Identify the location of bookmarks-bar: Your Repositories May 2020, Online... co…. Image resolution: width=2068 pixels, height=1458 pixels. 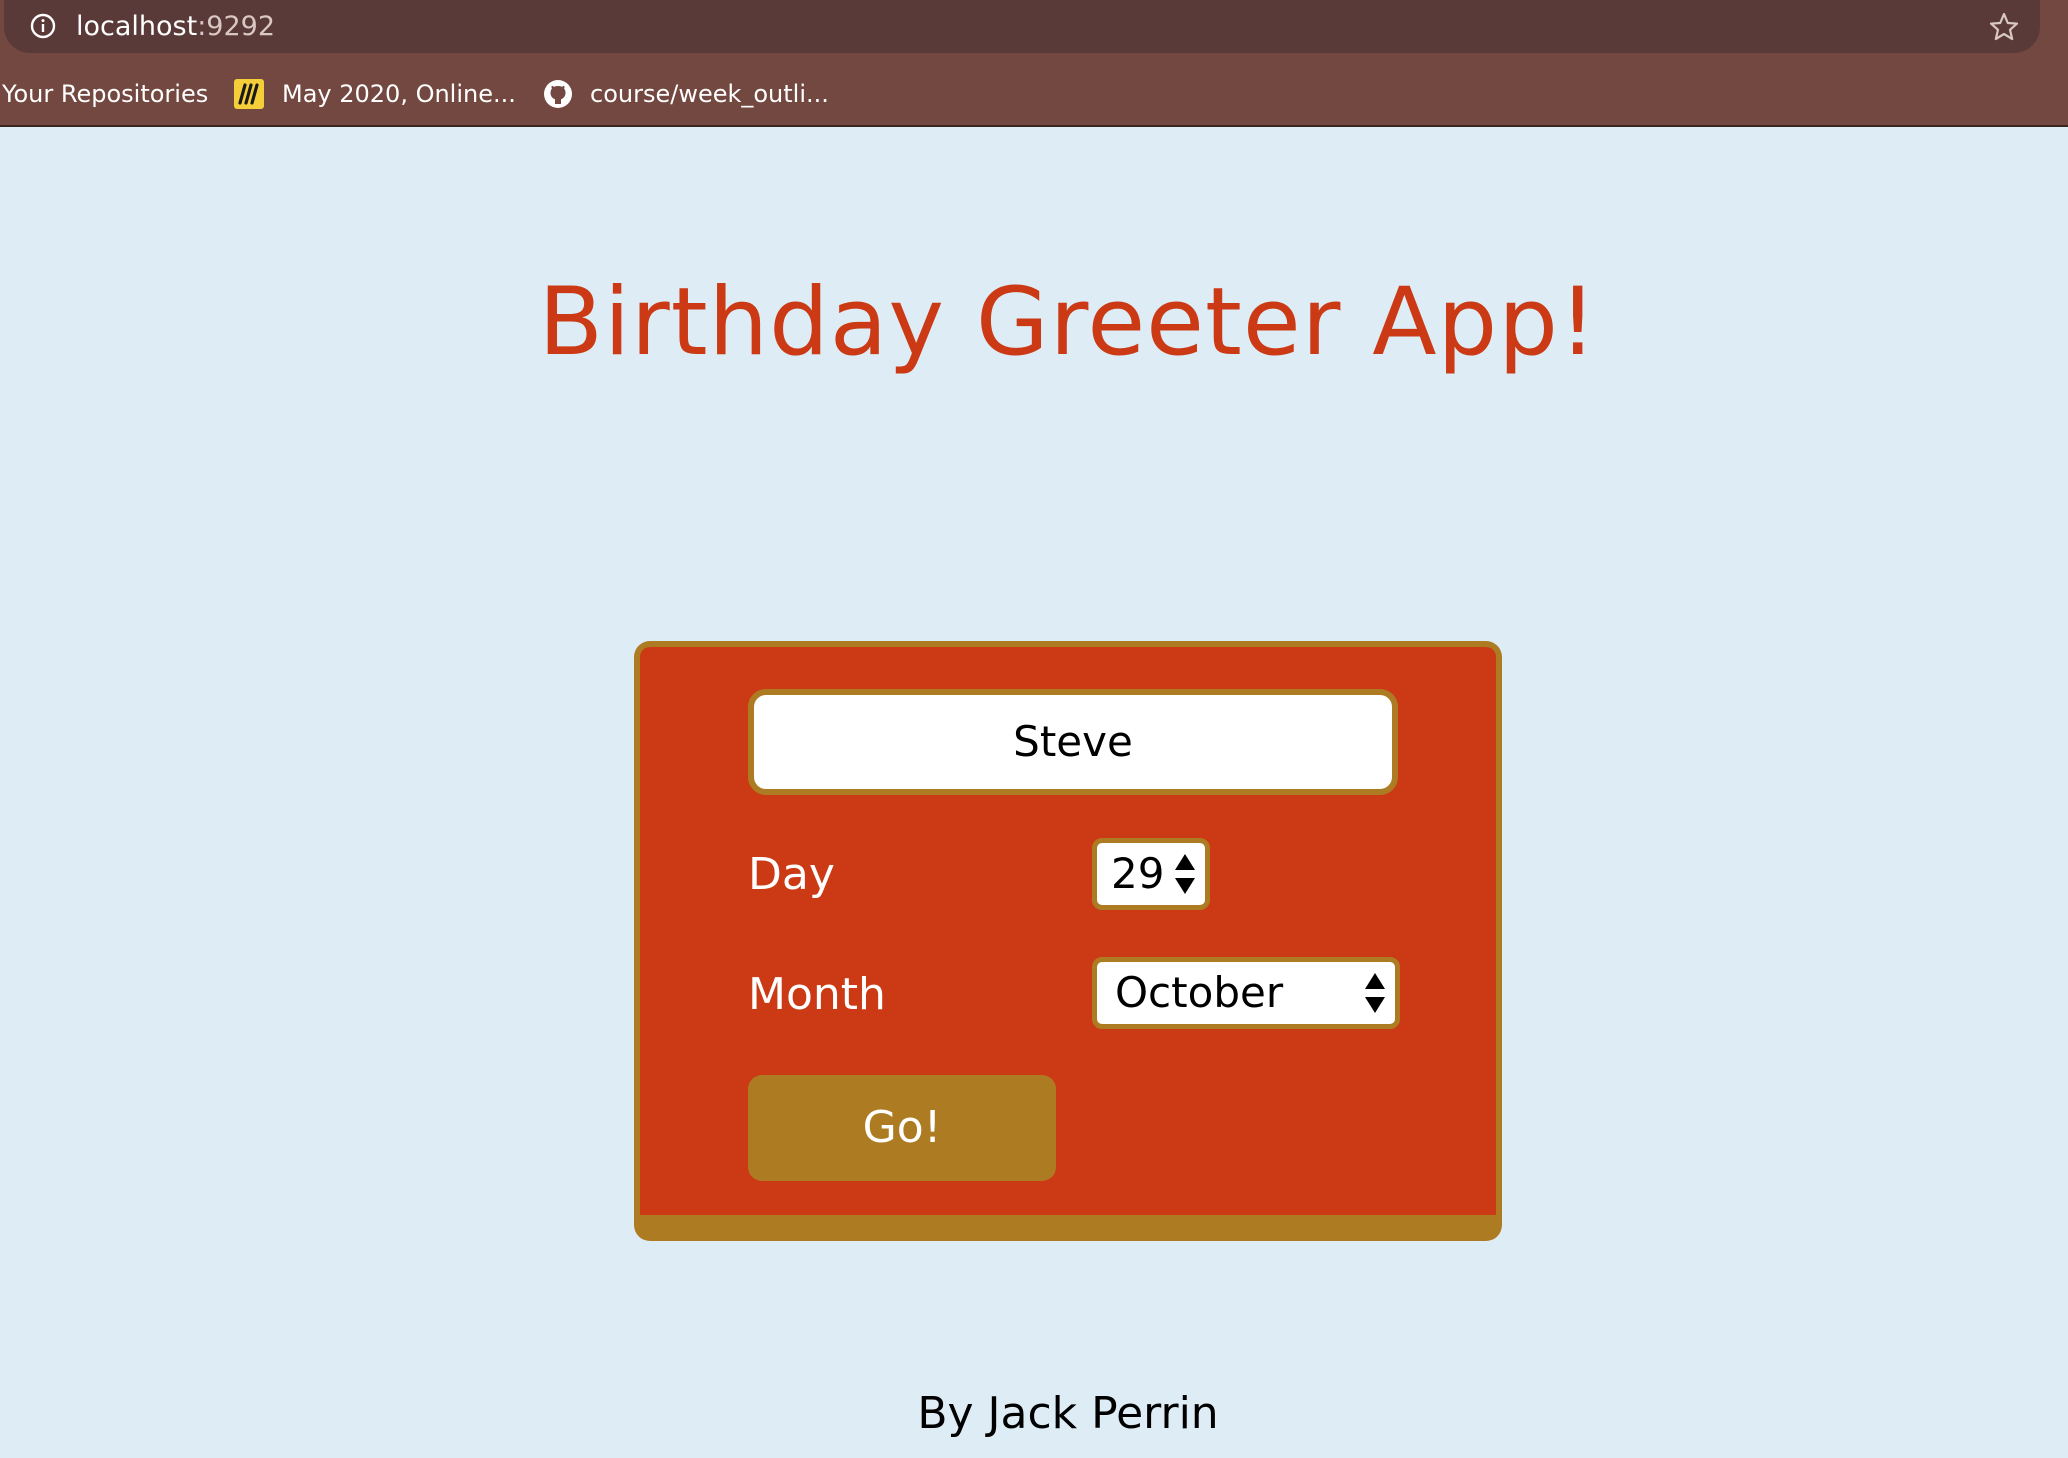
(1034, 94).